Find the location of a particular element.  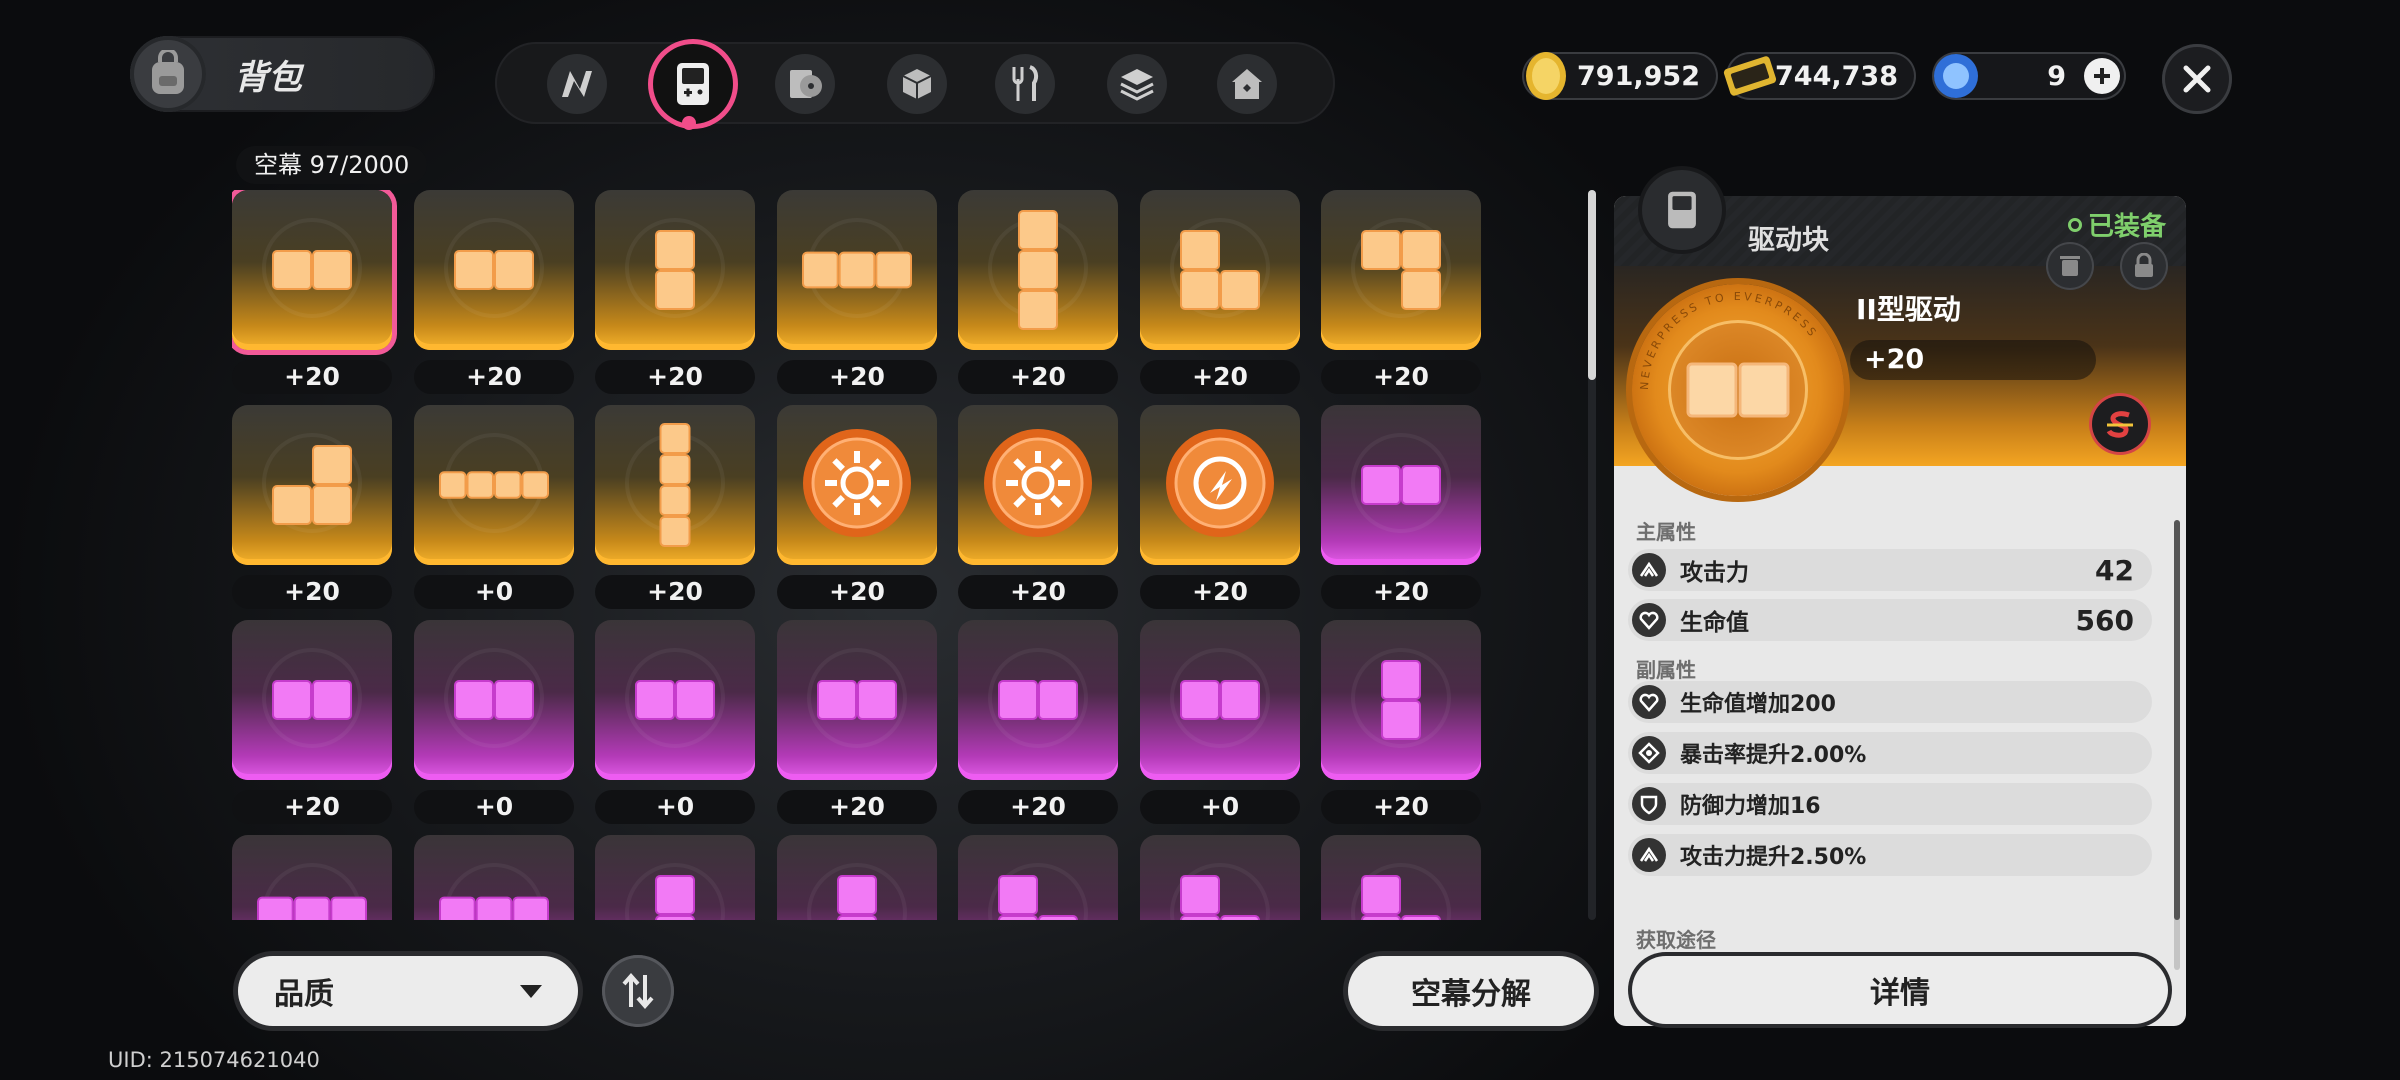

grid-scrollbar-thumb is located at coordinates (1592, 285).